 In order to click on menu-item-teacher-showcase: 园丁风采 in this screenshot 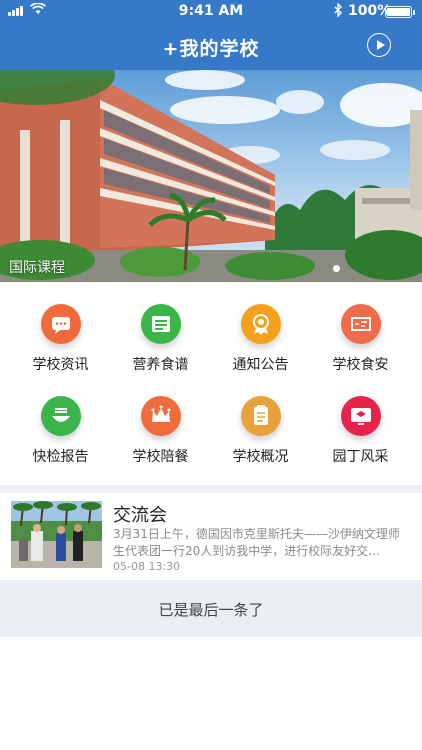, I will do `click(360, 429)`.